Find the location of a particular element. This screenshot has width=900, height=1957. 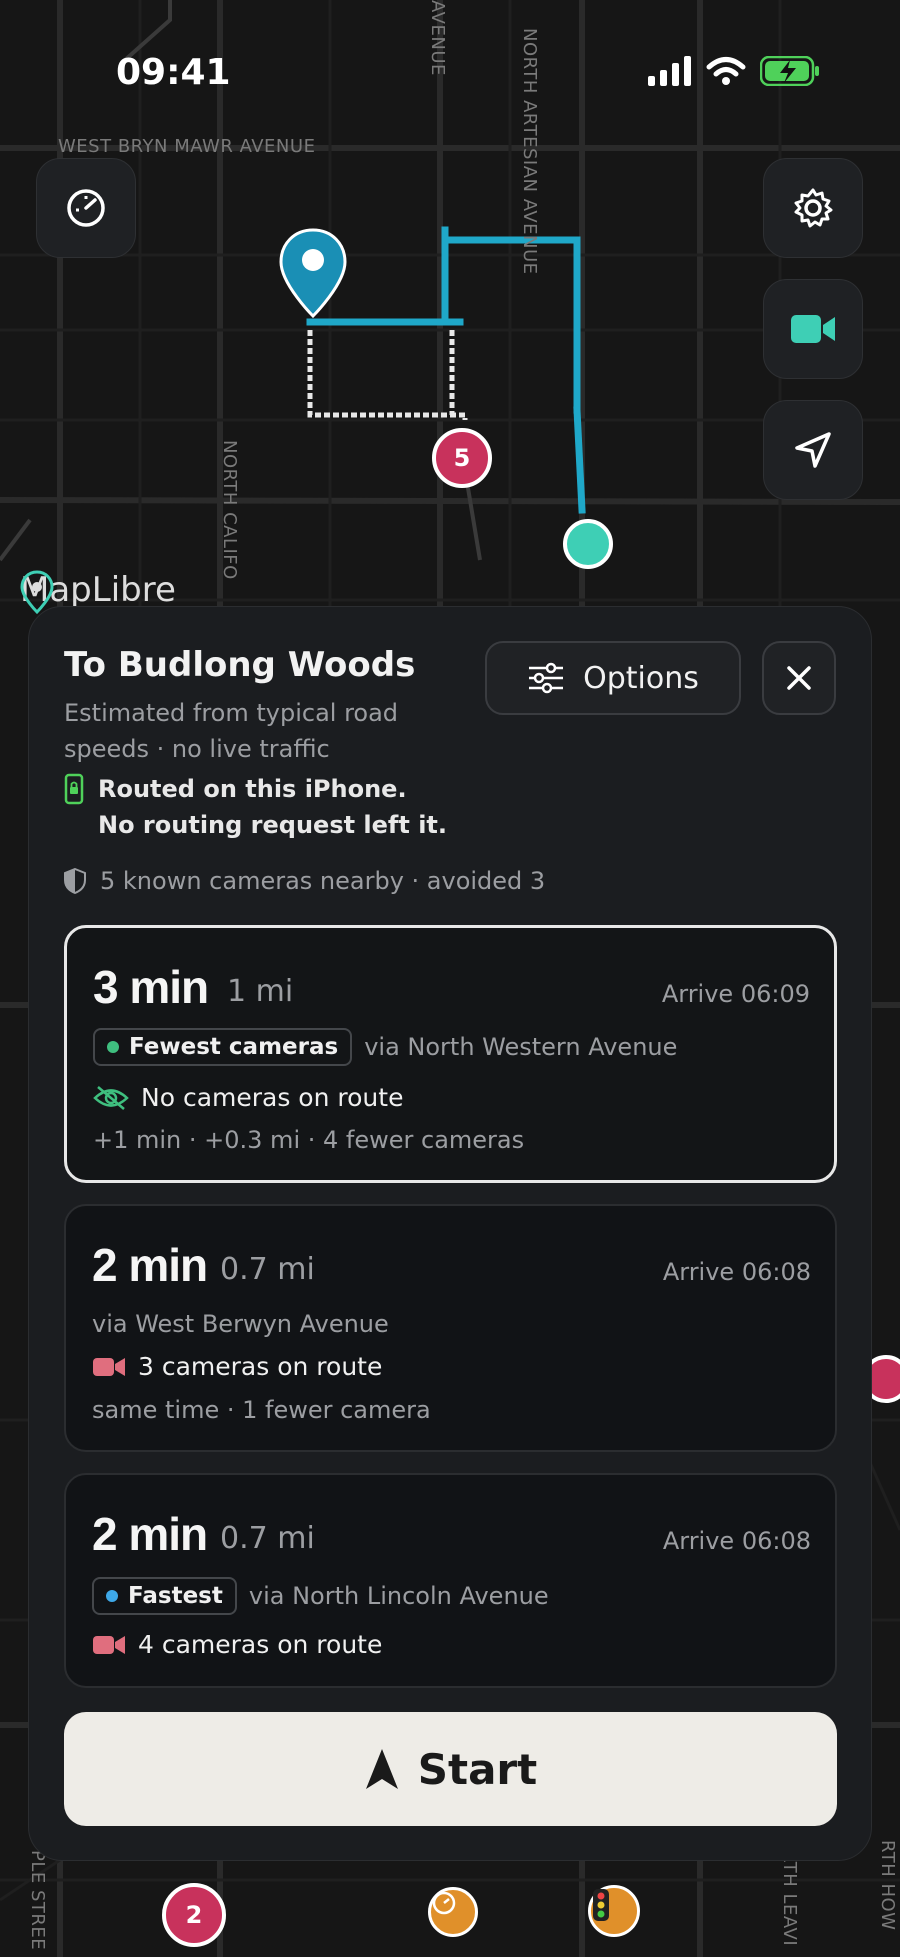

street-label-california: NORTH CALIFO is located at coordinates (229, 510).